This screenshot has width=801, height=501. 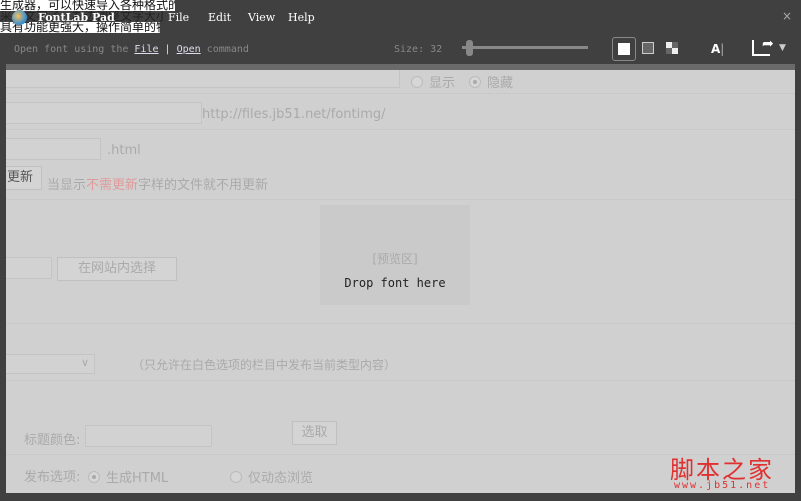 I want to click on html-suffix: .html, so click(x=124, y=150).